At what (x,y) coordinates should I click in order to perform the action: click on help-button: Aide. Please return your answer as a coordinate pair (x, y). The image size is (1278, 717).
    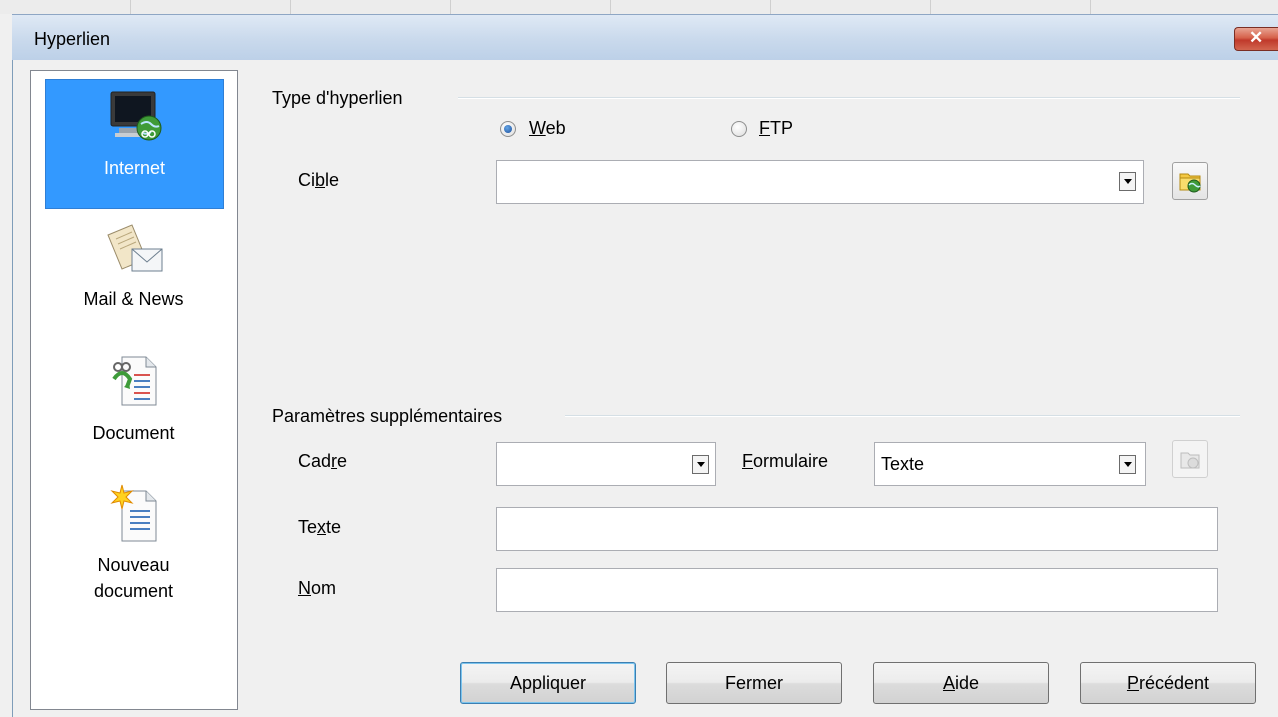
    Looking at the image, I should click on (961, 683).